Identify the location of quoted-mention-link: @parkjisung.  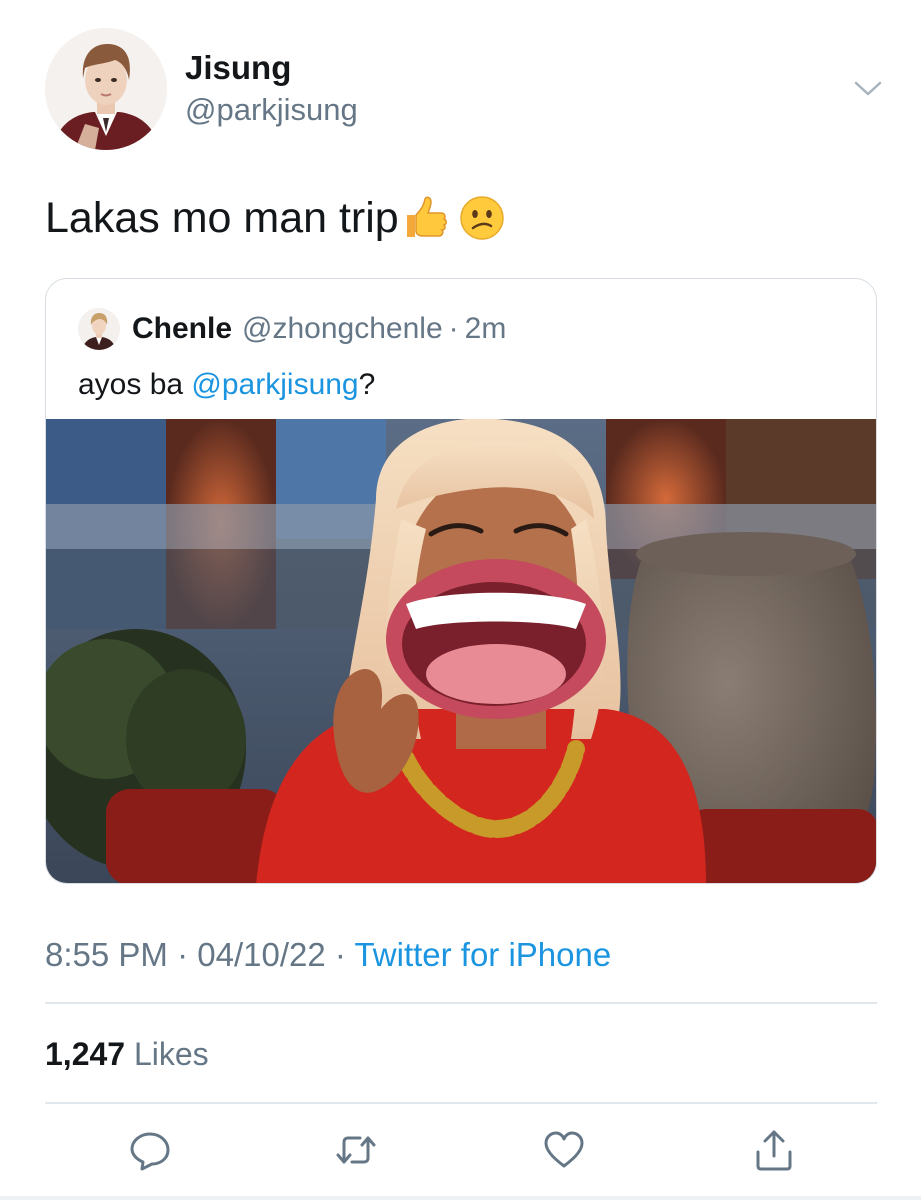
(274, 384).